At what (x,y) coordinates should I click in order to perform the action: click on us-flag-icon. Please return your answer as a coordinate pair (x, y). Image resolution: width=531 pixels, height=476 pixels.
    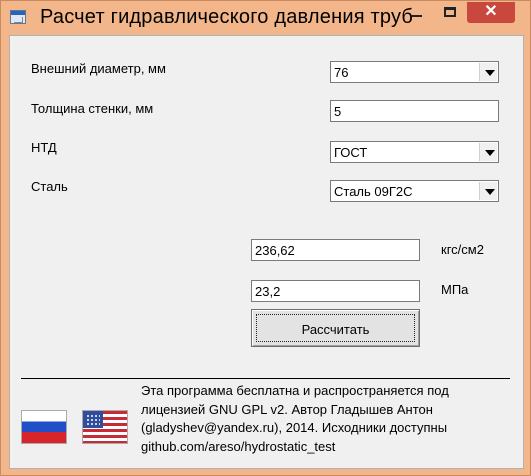
    Looking at the image, I should click on (105, 427).